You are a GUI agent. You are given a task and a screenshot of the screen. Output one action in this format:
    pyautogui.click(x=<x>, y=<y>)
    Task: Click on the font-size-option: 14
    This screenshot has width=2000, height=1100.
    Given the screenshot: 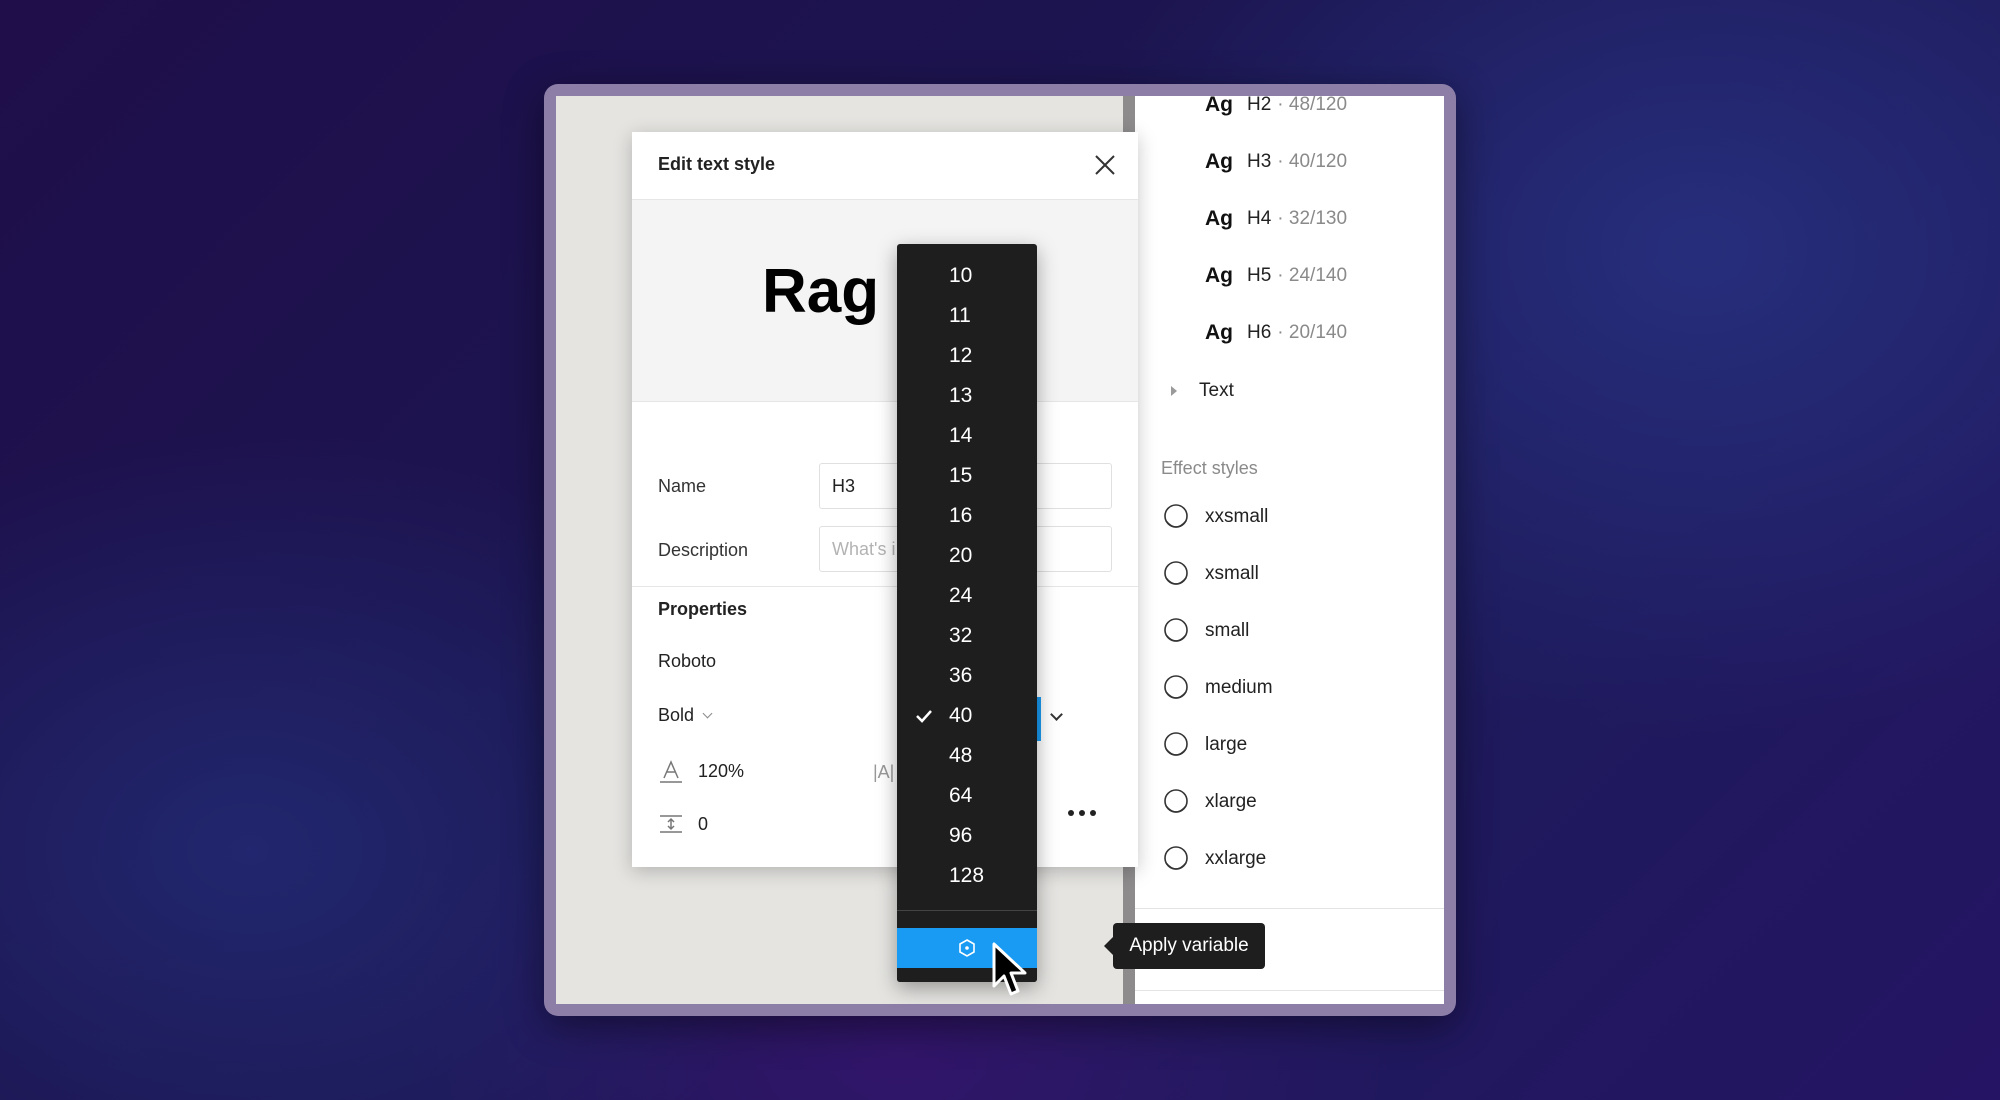 What is the action you would take?
    pyautogui.click(x=967, y=436)
    